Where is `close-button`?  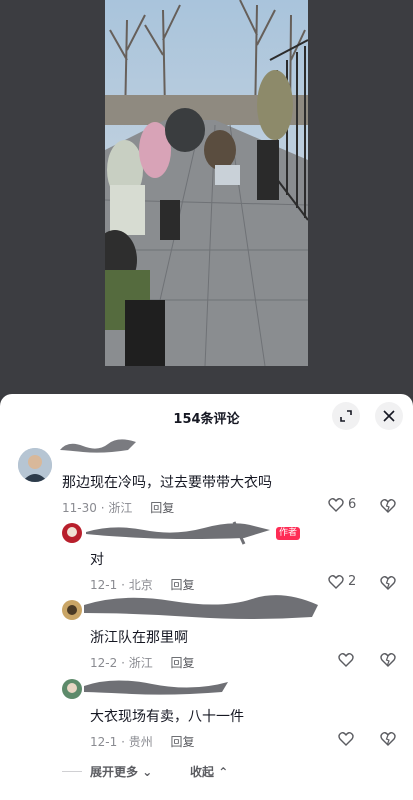
close-button is located at coordinates (389, 416).